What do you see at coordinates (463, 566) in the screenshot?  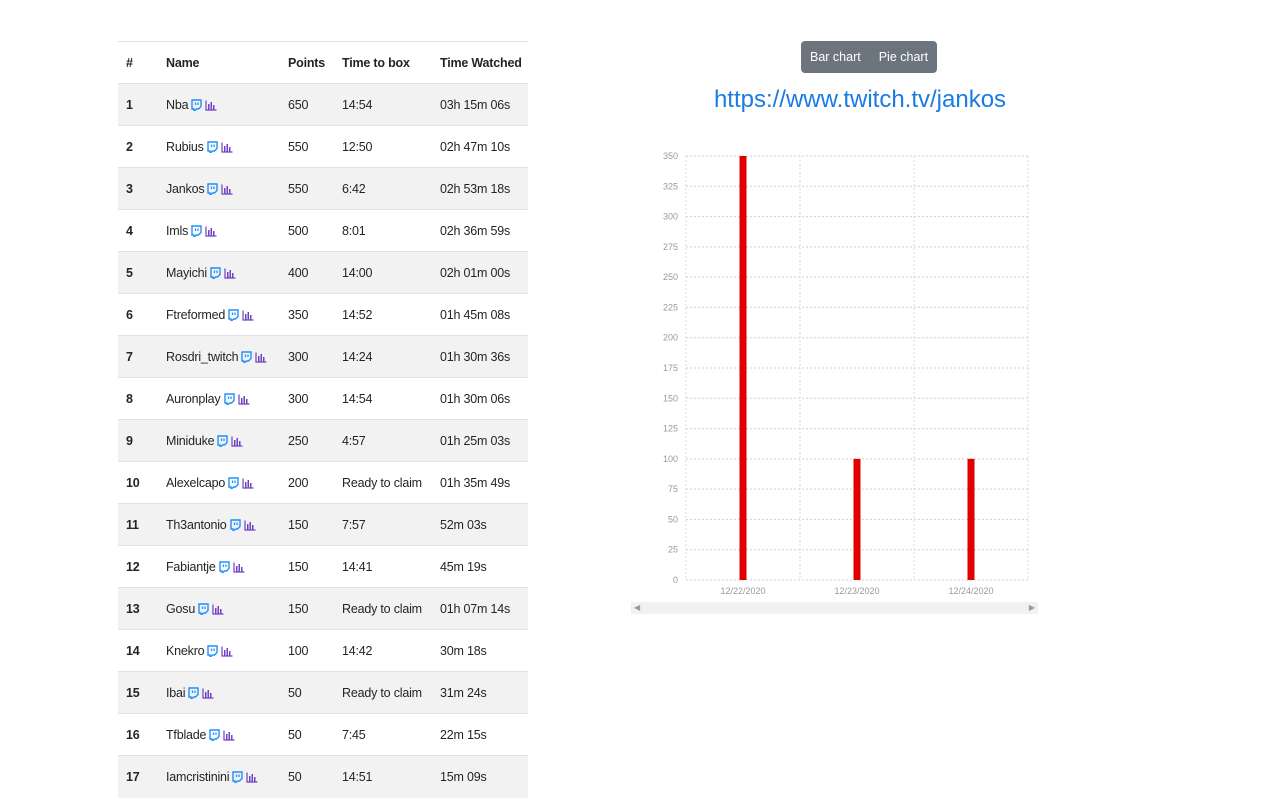 I see `cell-time-watched: 45m 19s` at bounding box center [463, 566].